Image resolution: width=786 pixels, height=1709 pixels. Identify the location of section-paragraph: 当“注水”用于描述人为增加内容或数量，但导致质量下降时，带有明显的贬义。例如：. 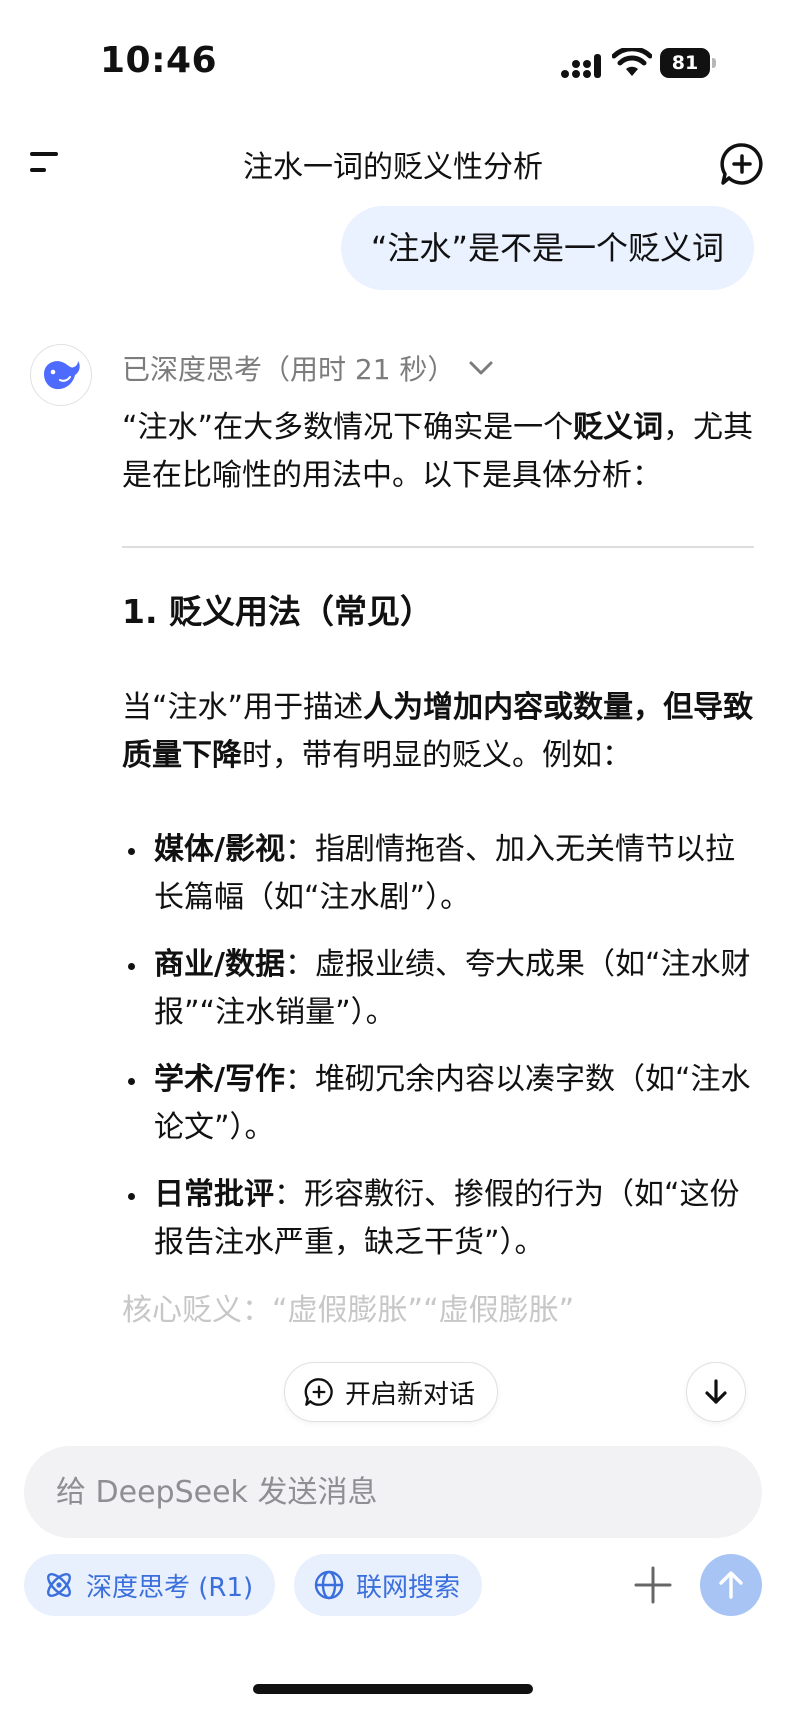
(438, 732).